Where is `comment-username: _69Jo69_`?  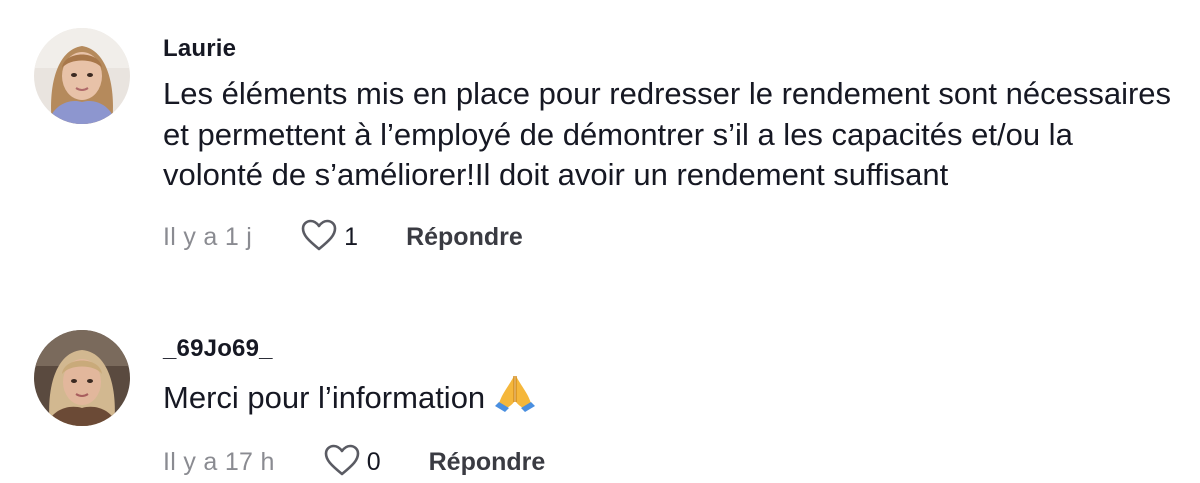
comment-username: _69Jo69_ is located at coordinates (671, 349).